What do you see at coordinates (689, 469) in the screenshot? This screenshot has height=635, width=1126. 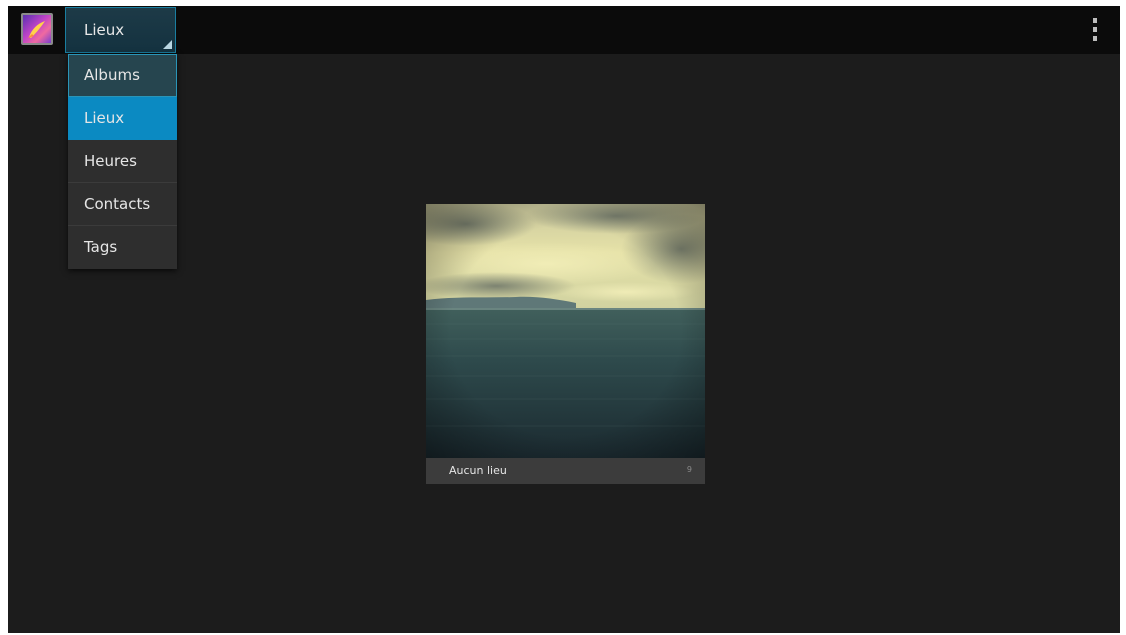 I see `album-count: 9` at bounding box center [689, 469].